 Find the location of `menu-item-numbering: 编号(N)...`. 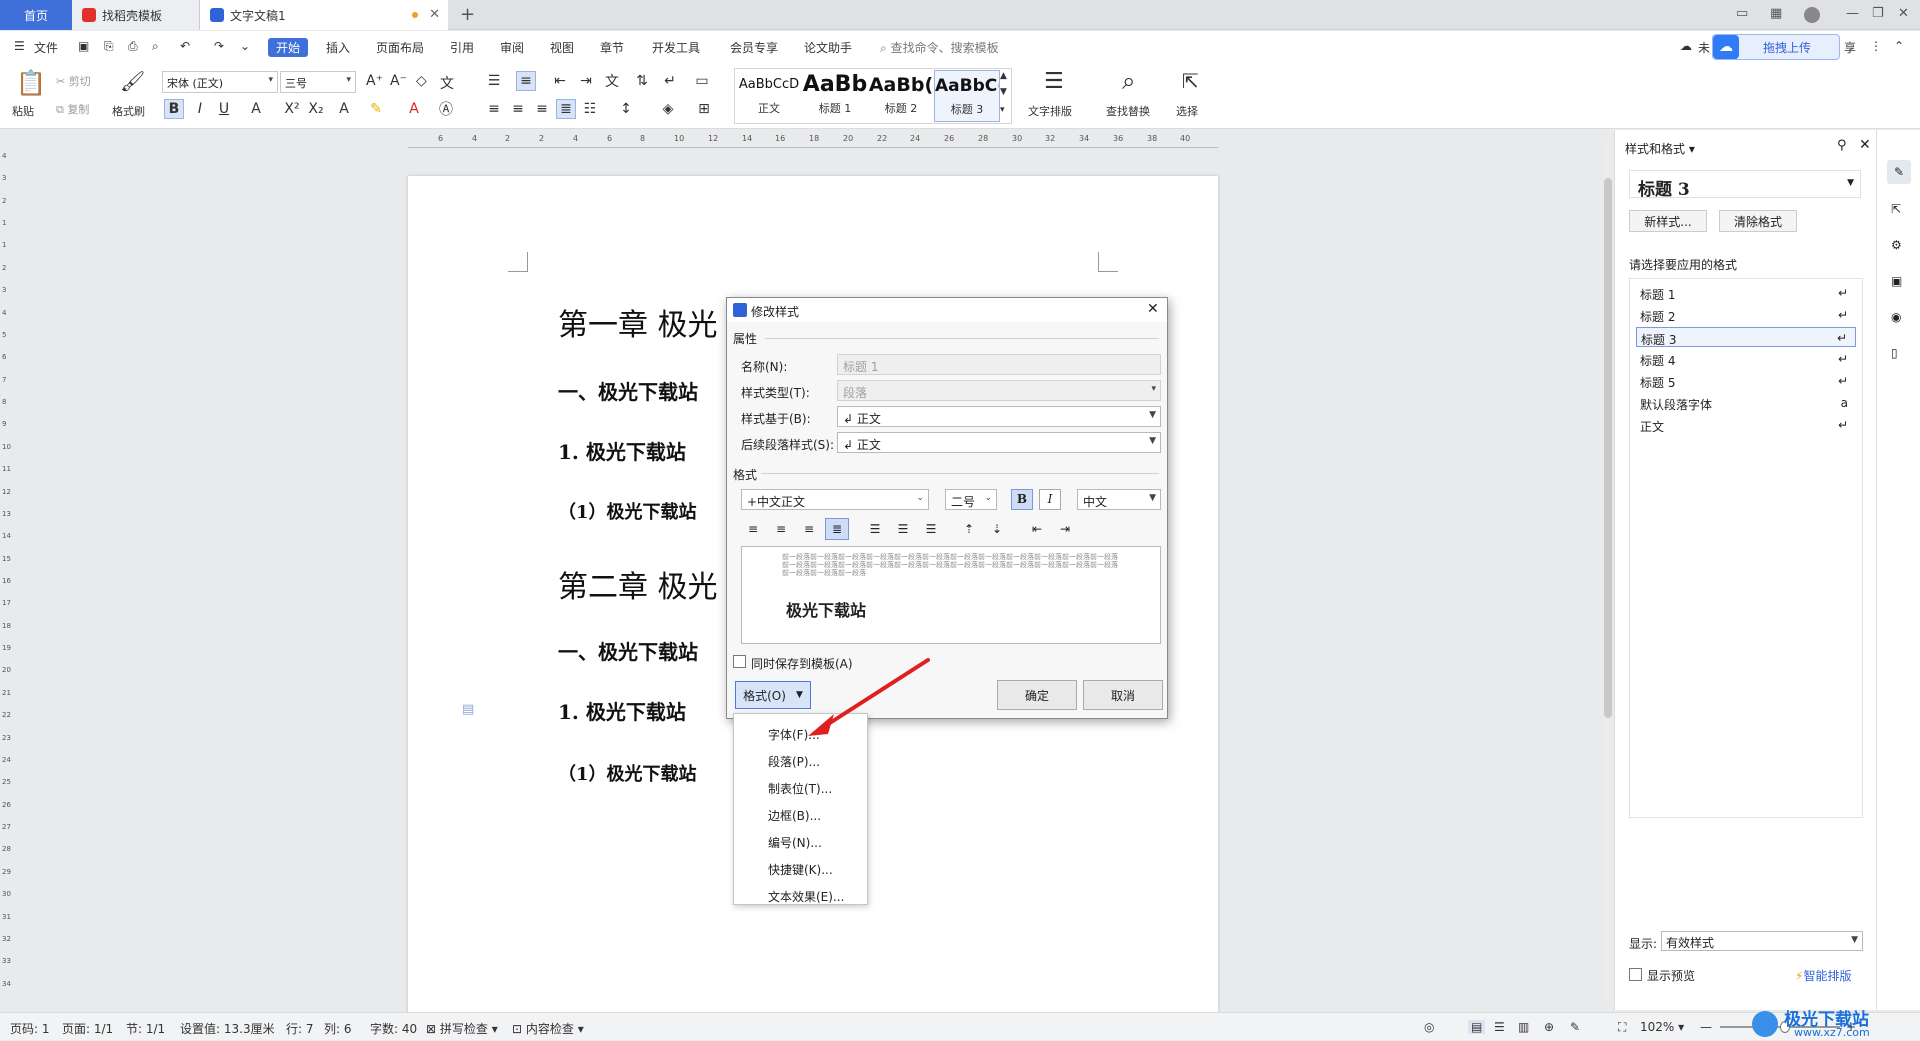

menu-item-numbering: 编号(N)... is located at coordinates (795, 842).